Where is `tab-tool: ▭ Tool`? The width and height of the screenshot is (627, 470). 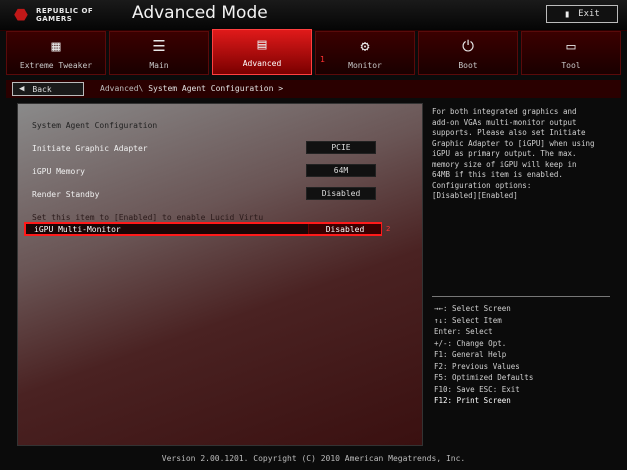 tab-tool: ▭ Tool is located at coordinates (571, 53).